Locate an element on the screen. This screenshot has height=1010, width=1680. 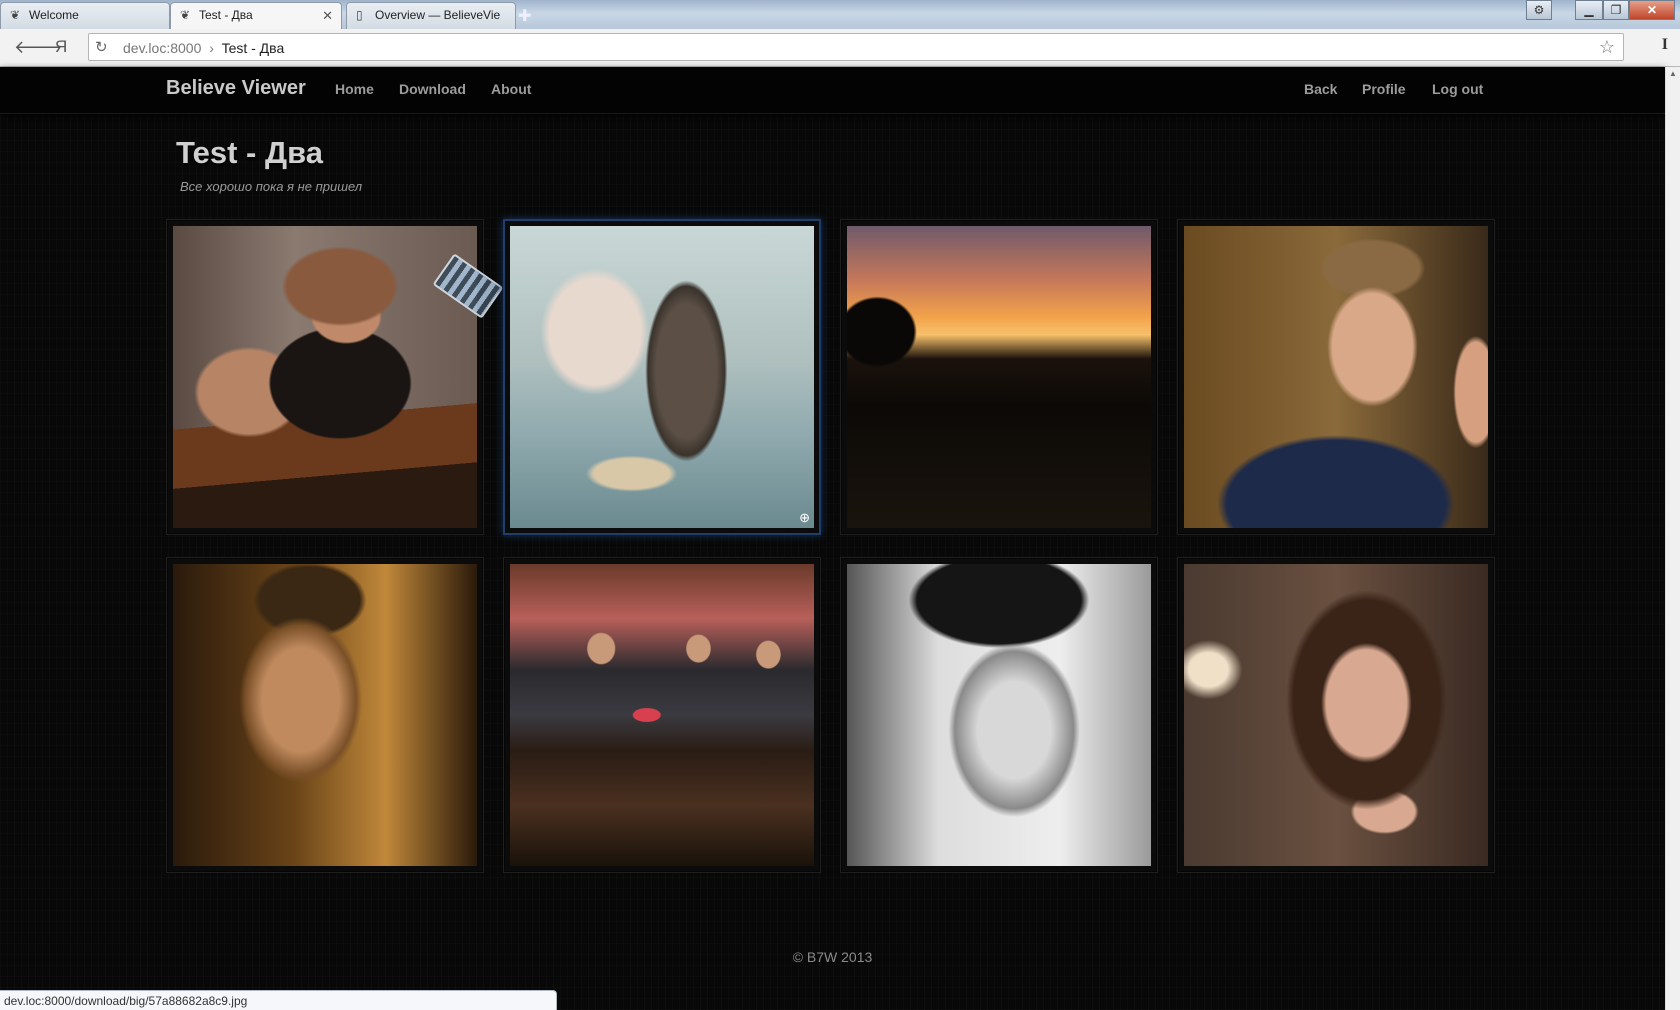
nav-home: Home is located at coordinates (354, 89).